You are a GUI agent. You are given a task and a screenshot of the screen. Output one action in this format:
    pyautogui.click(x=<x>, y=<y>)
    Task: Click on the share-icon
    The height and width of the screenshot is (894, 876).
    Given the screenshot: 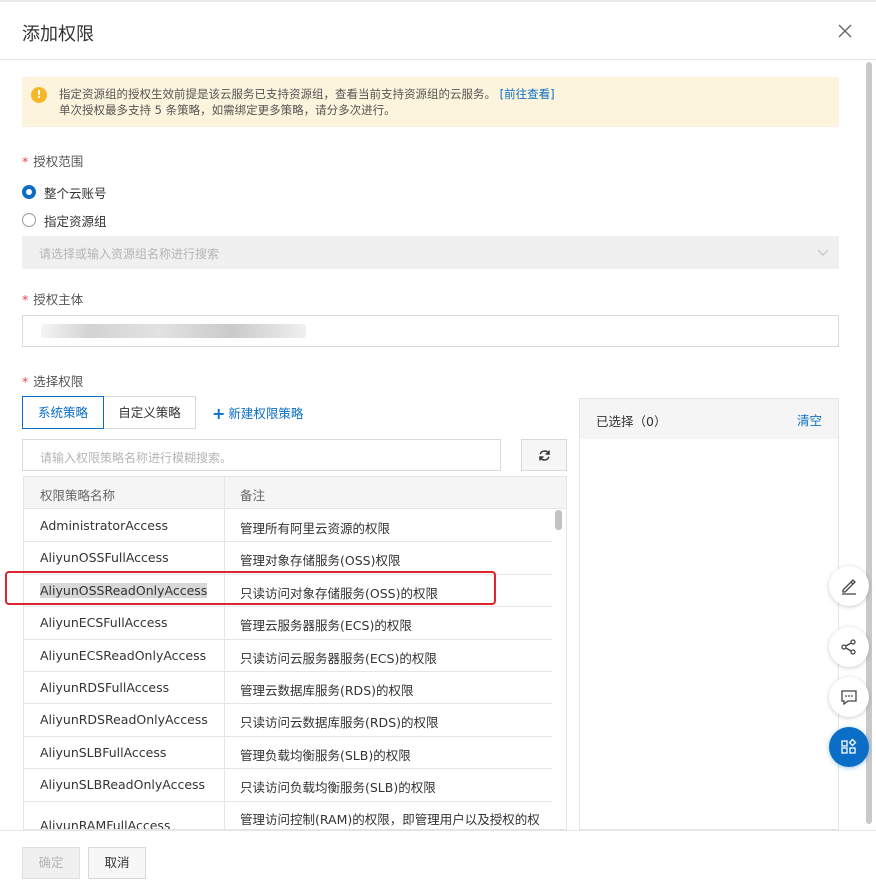 What is the action you would take?
    pyautogui.click(x=848, y=647)
    